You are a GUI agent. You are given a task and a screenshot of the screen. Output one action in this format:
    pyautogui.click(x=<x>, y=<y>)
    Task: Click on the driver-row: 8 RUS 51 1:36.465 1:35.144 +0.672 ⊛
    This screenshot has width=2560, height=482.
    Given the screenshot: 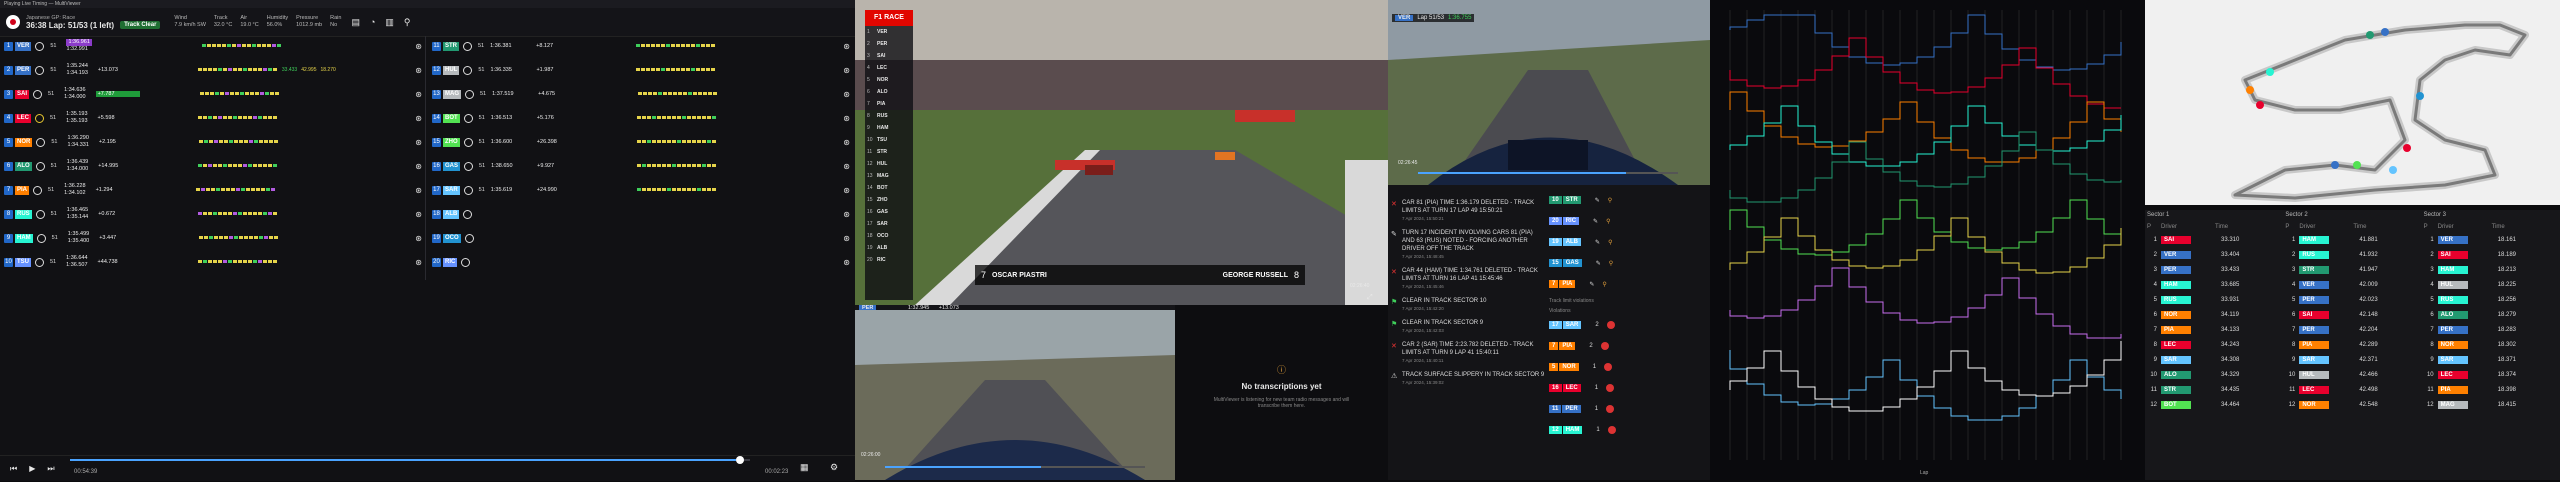 What is the action you would take?
    pyautogui.click(x=214, y=214)
    